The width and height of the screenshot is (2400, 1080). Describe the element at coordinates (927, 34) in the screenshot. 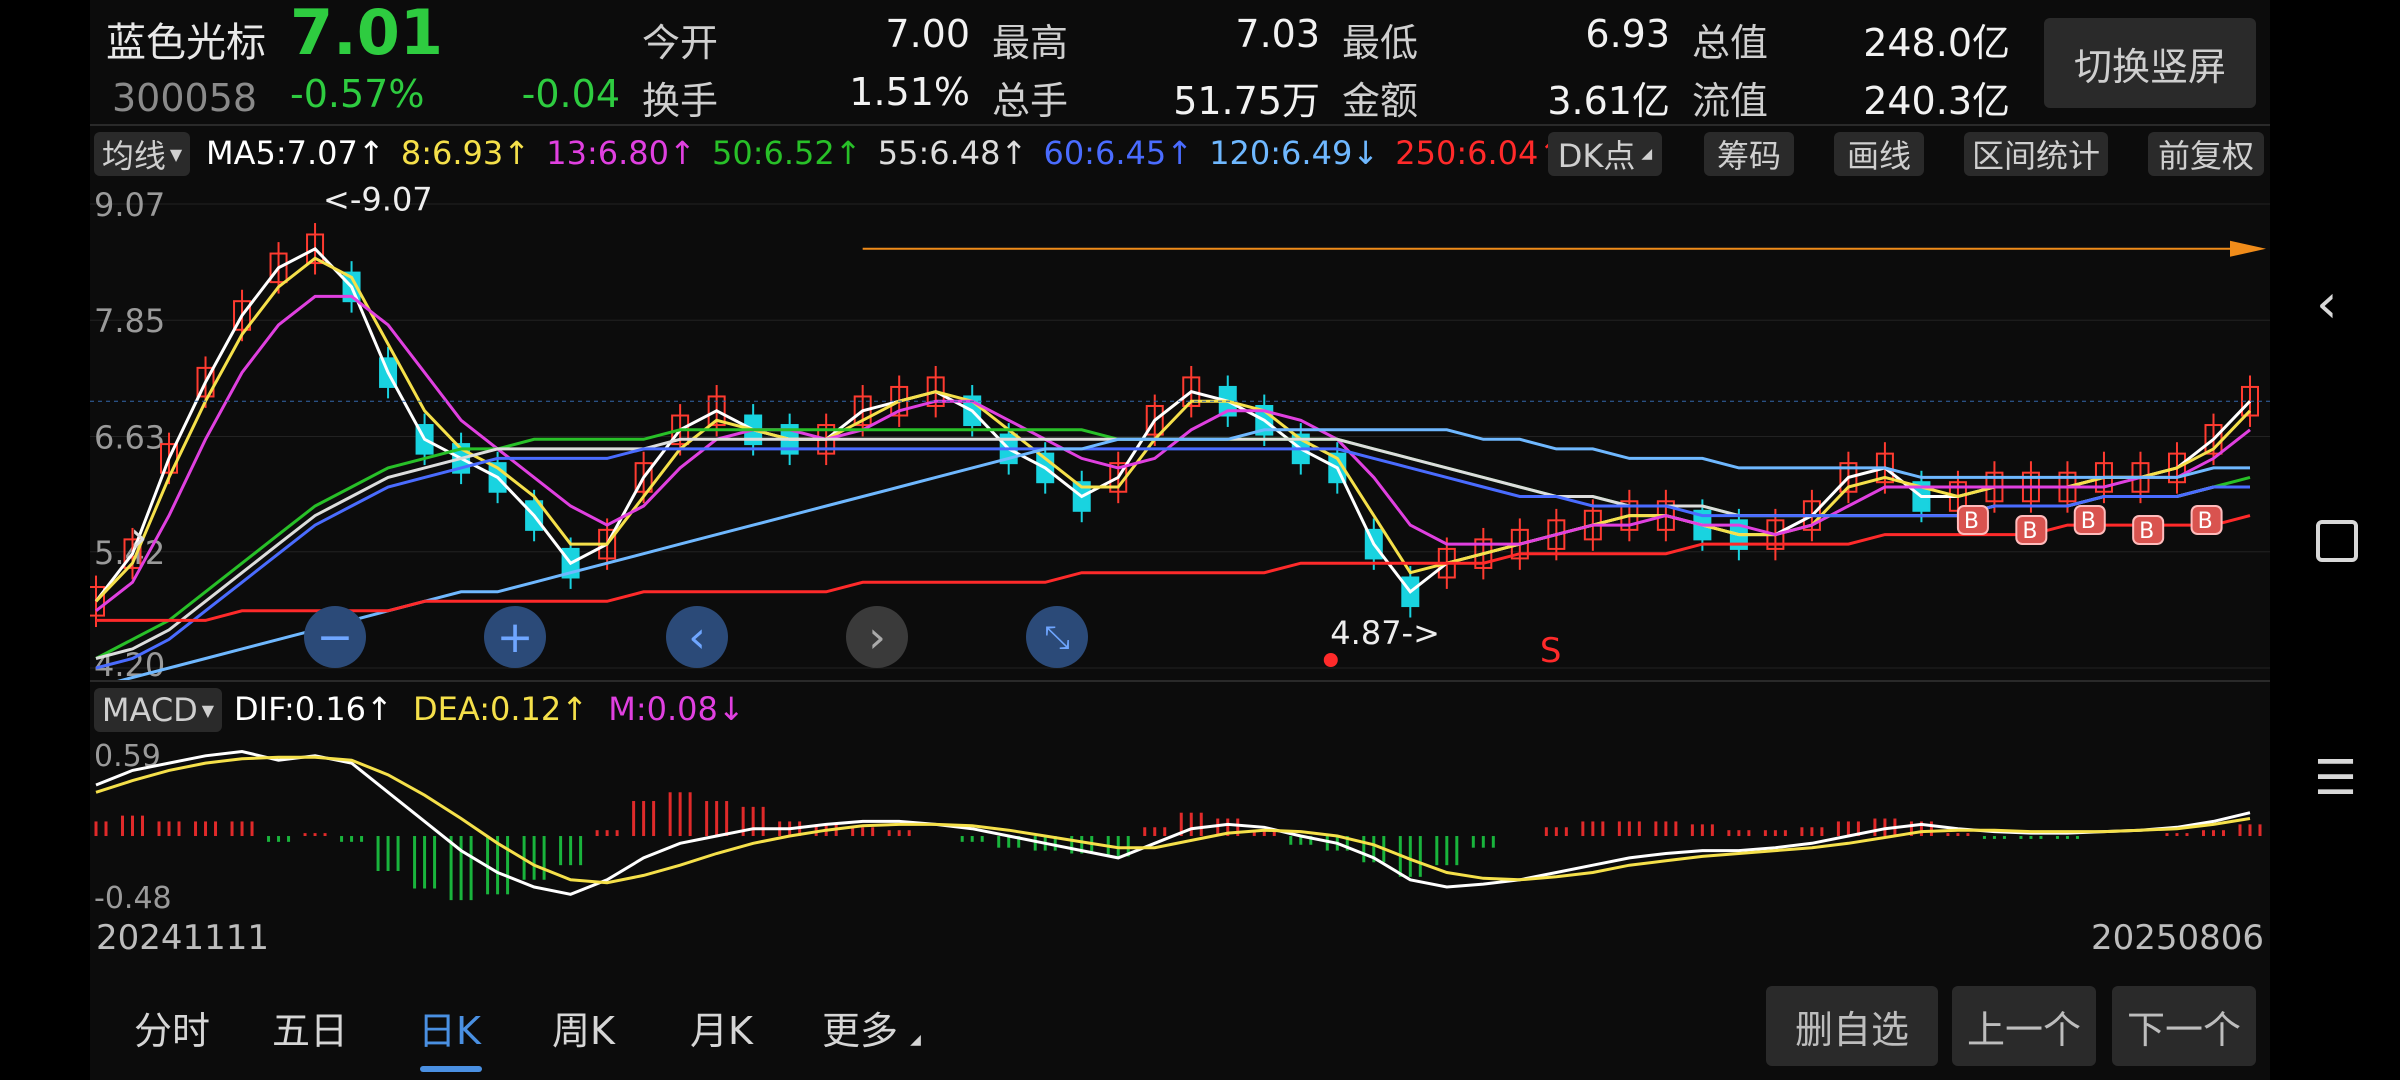

I see `open-value: 7.00` at that location.